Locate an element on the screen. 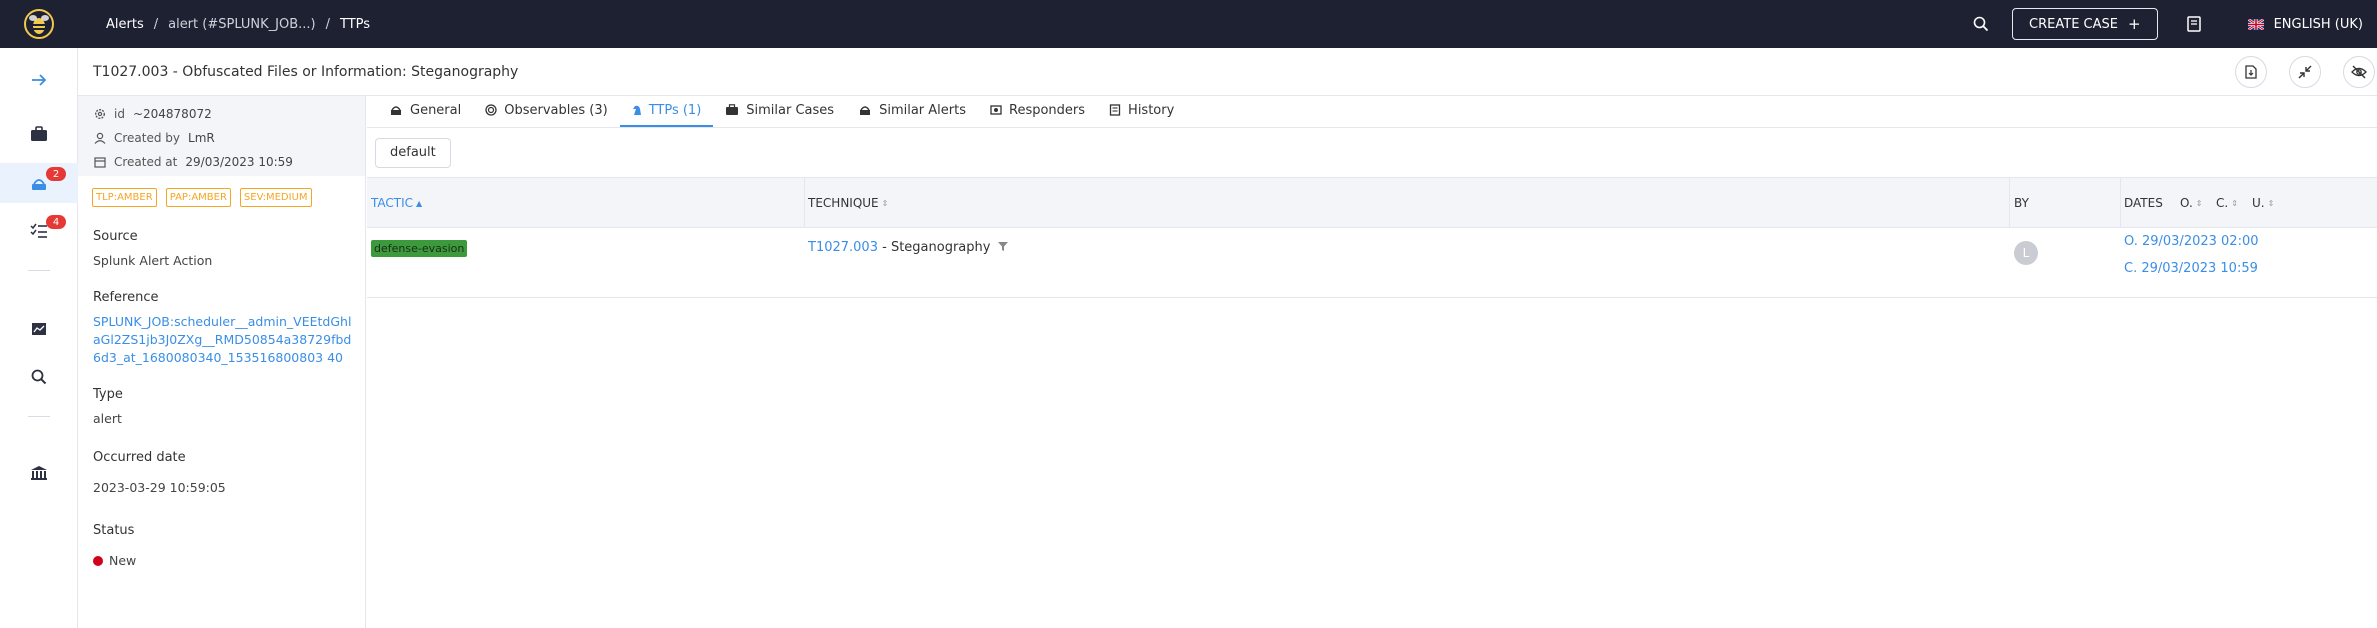 The image size is (2377, 628). nav-search is located at coordinates (39, 377).